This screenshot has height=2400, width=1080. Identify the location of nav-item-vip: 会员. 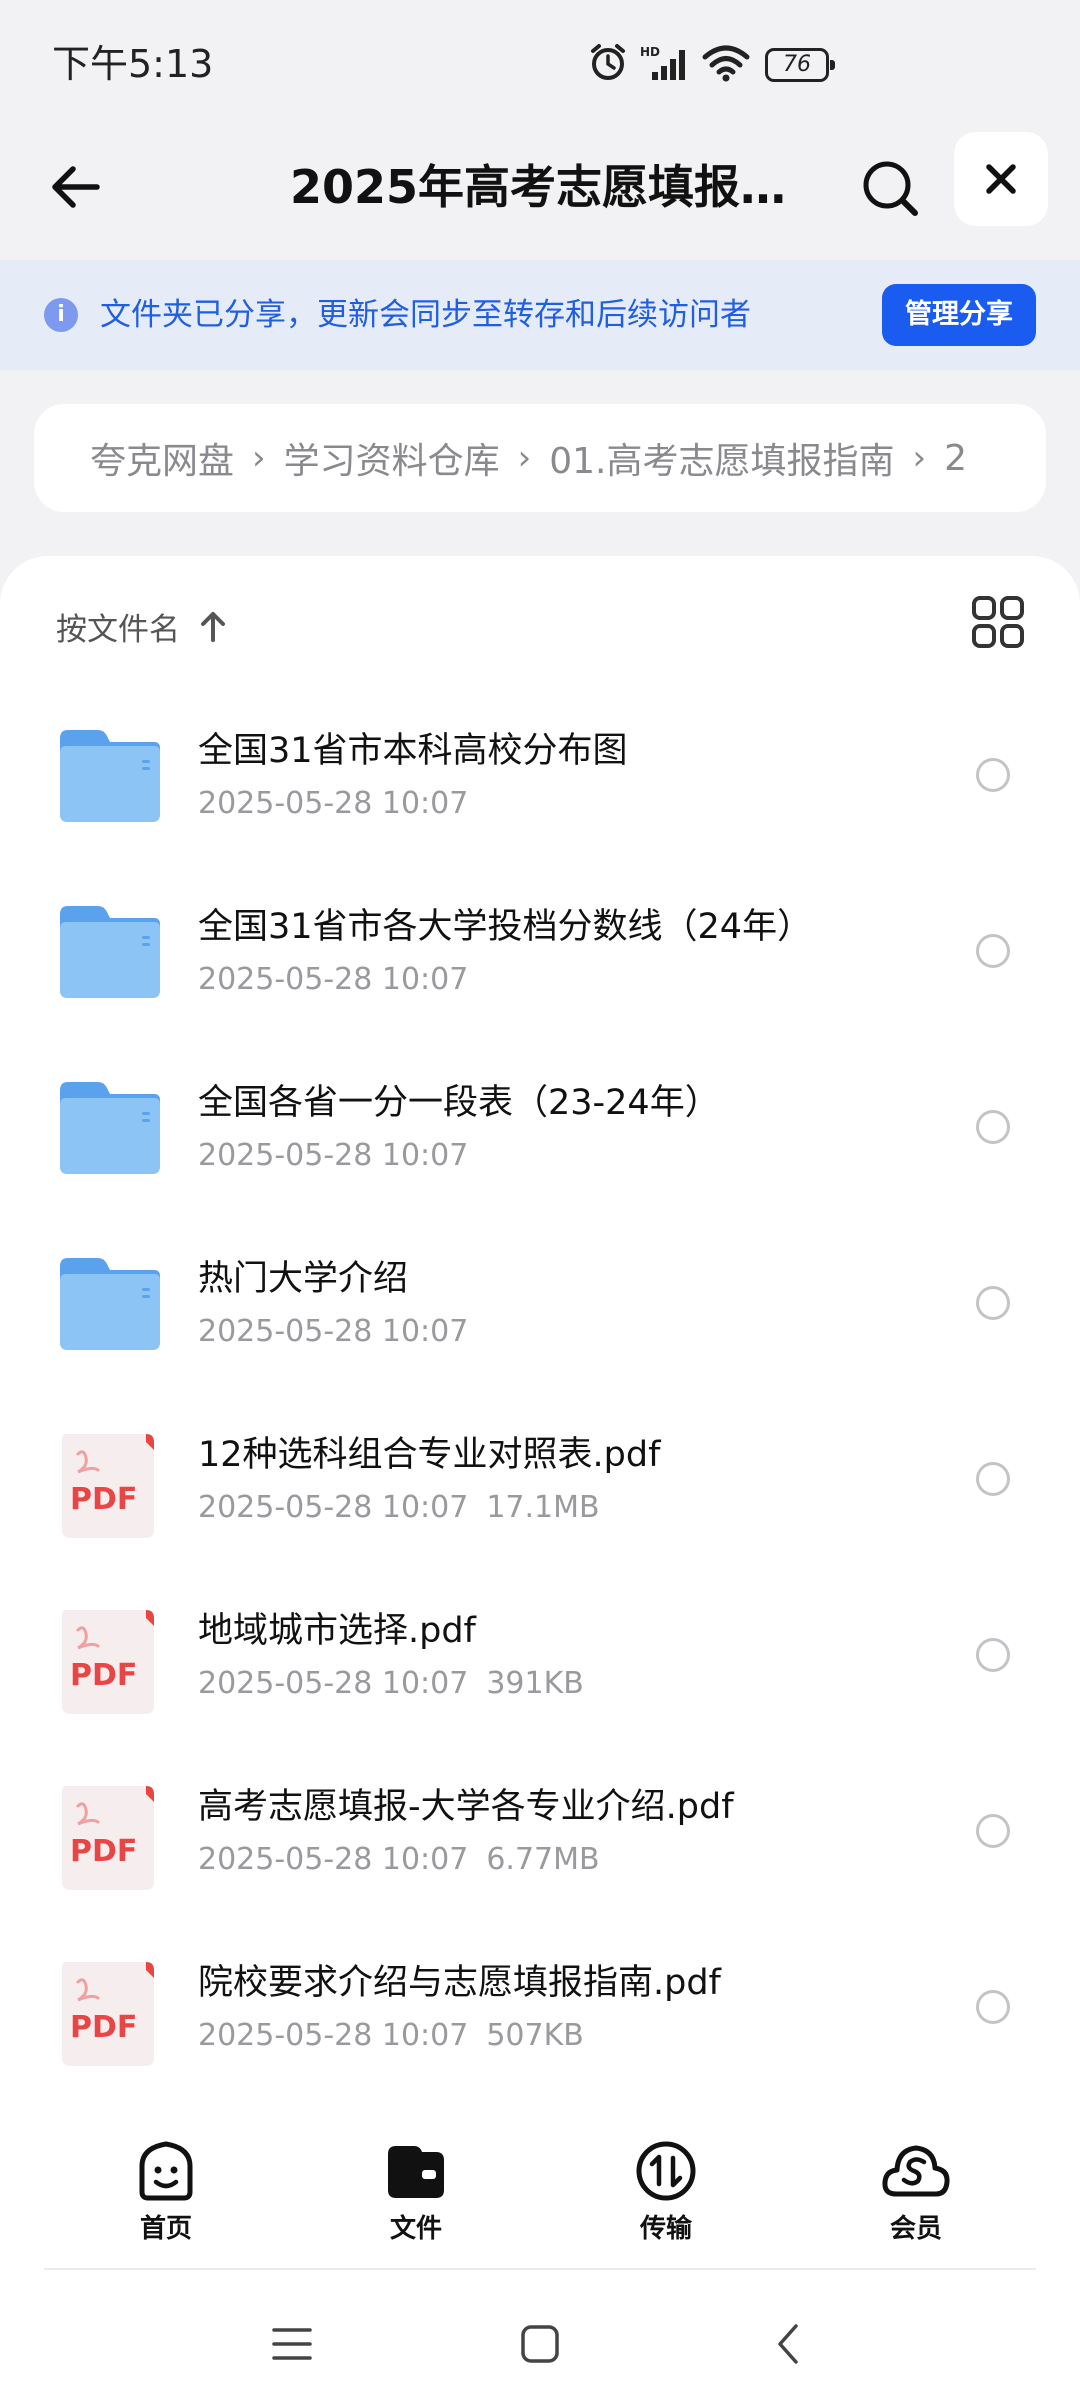
(916, 2200).